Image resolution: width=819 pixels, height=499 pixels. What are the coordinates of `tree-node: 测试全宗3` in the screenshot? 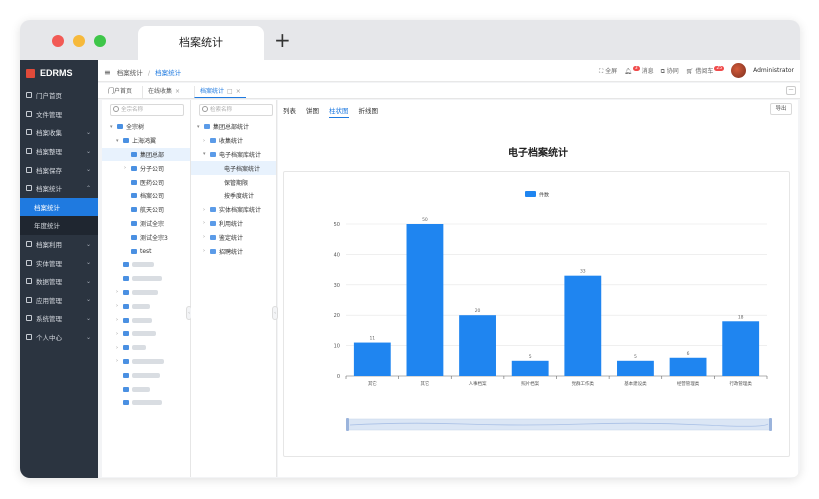 It's located at (146, 237).